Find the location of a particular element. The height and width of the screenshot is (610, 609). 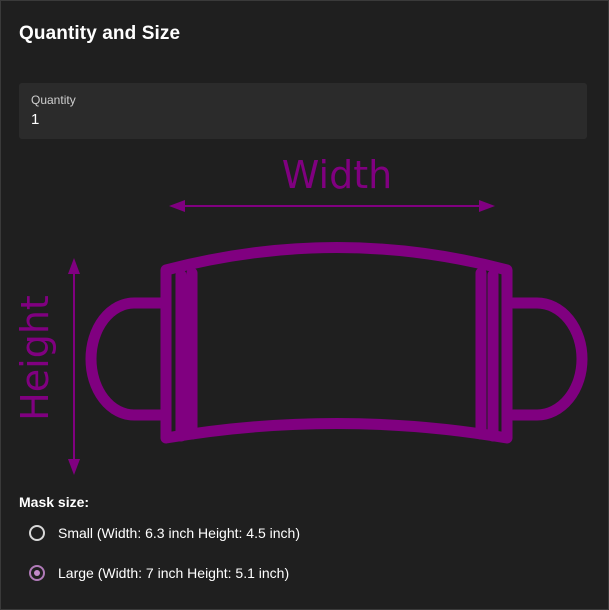

height-arrow is located at coordinates (74, 366).